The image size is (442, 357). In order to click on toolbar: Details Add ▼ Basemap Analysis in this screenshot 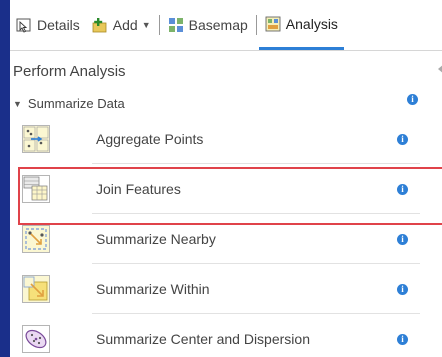, I will do `click(226, 25)`.